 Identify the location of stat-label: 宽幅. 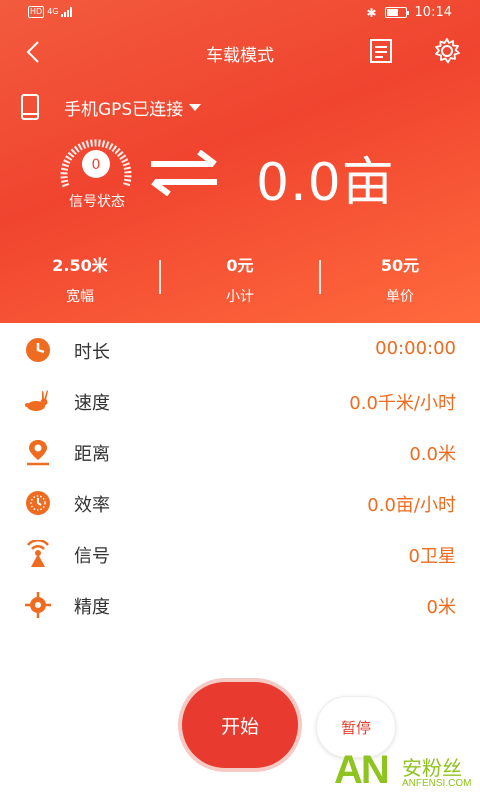
(80, 297).